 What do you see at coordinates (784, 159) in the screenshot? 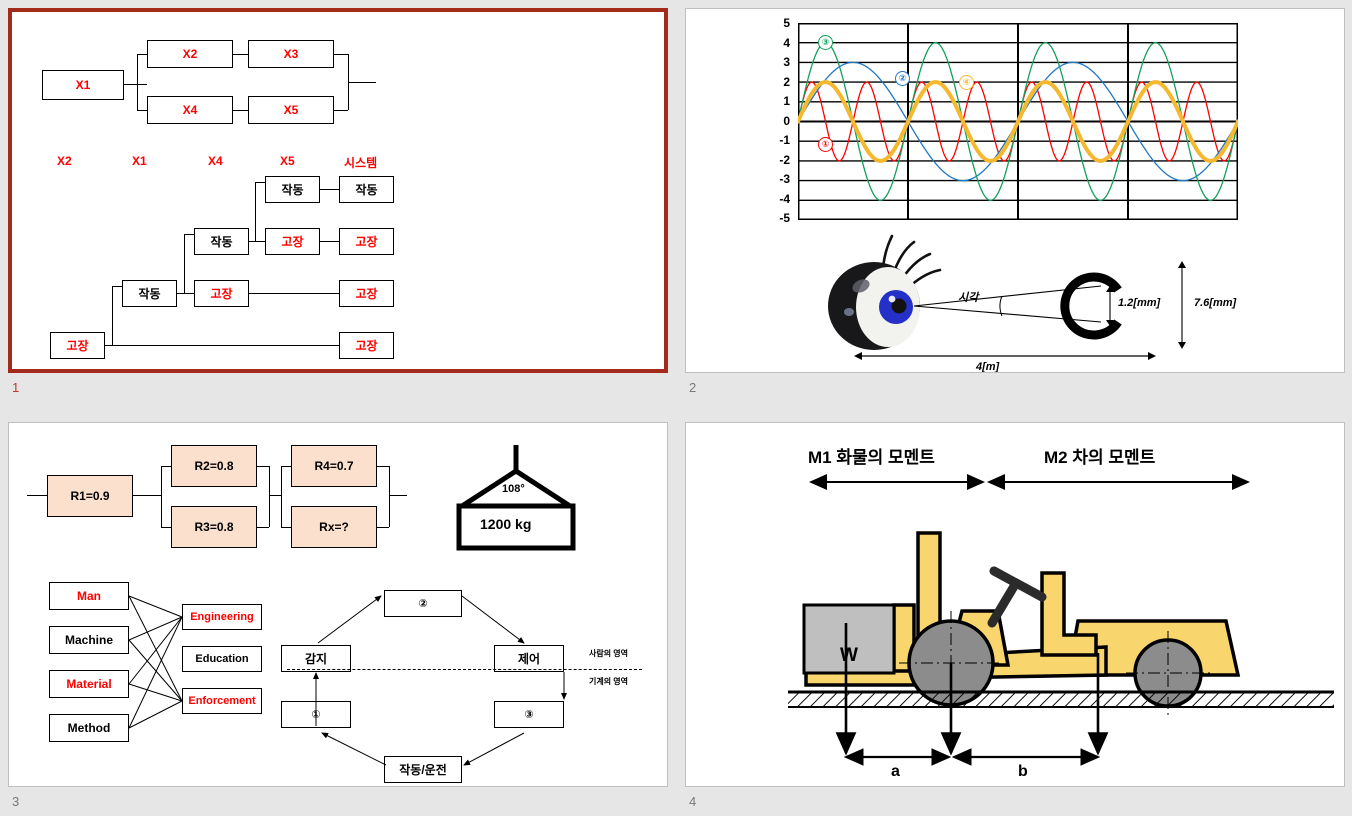
I see `y-tick: -2` at bounding box center [784, 159].